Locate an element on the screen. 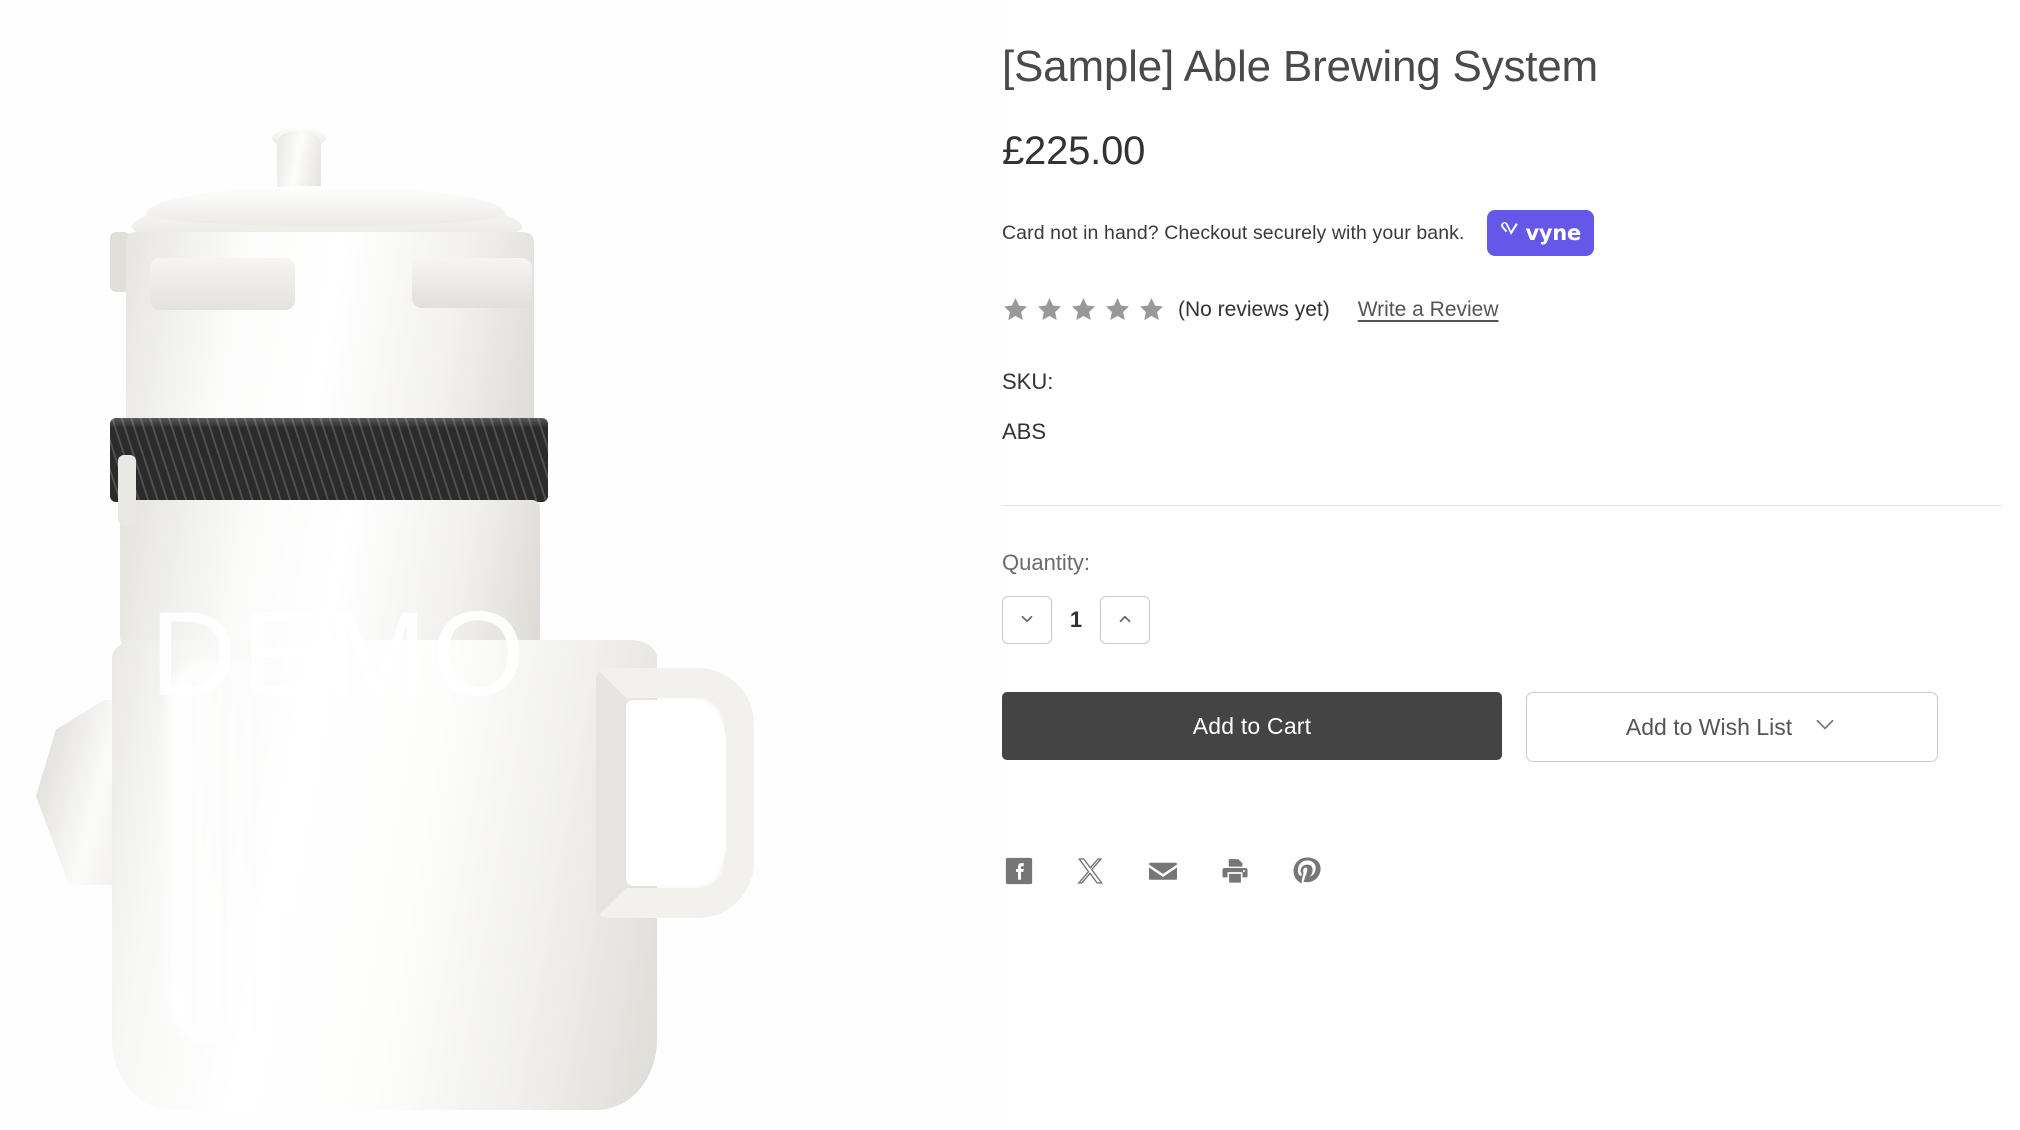 This screenshot has width=2020, height=1130. share-row is located at coordinates (1502, 871).